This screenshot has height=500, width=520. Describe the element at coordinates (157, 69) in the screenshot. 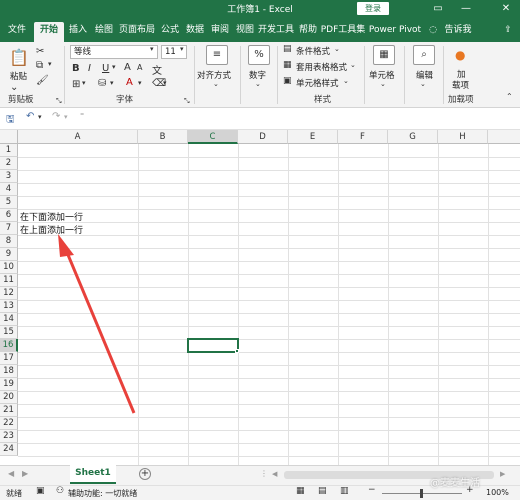

I see `phonetic-icon: 文` at that location.